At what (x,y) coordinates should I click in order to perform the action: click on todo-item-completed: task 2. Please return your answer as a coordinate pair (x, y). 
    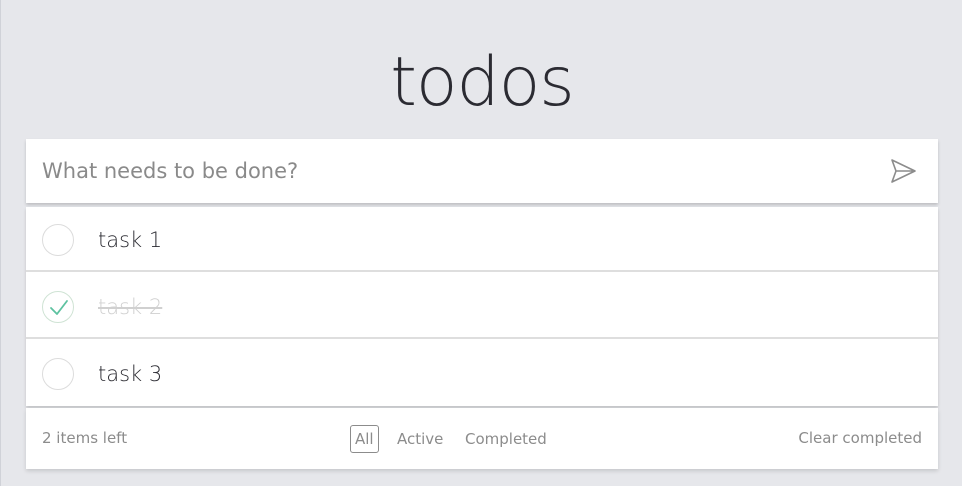
    Looking at the image, I should click on (482, 306).